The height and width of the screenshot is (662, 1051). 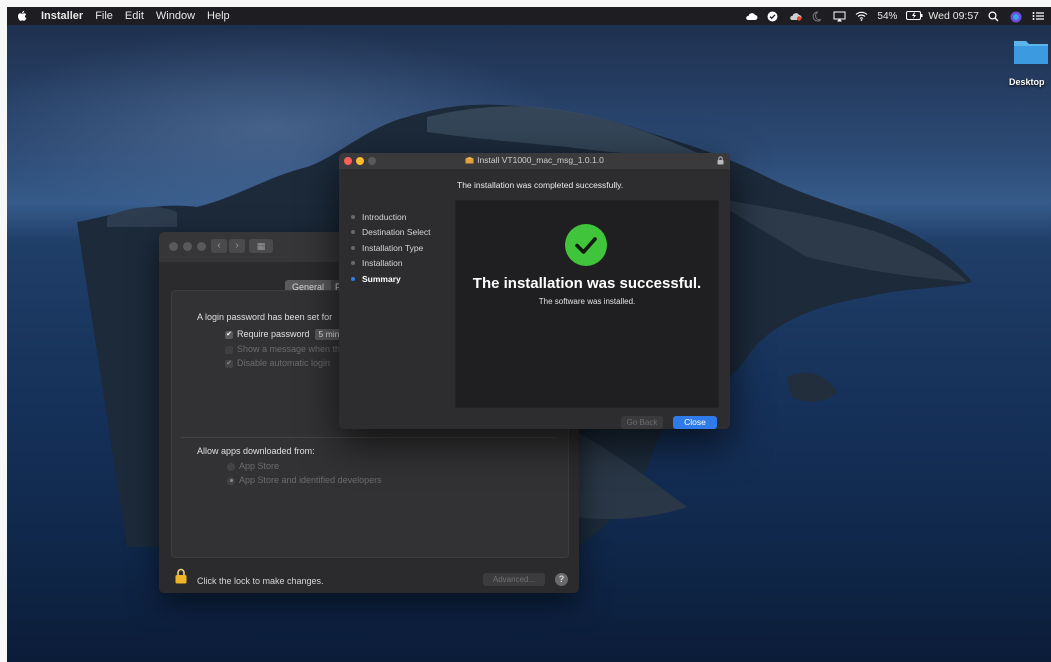 What do you see at coordinates (104, 16) in the screenshot?
I see `menu-file: File` at bounding box center [104, 16].